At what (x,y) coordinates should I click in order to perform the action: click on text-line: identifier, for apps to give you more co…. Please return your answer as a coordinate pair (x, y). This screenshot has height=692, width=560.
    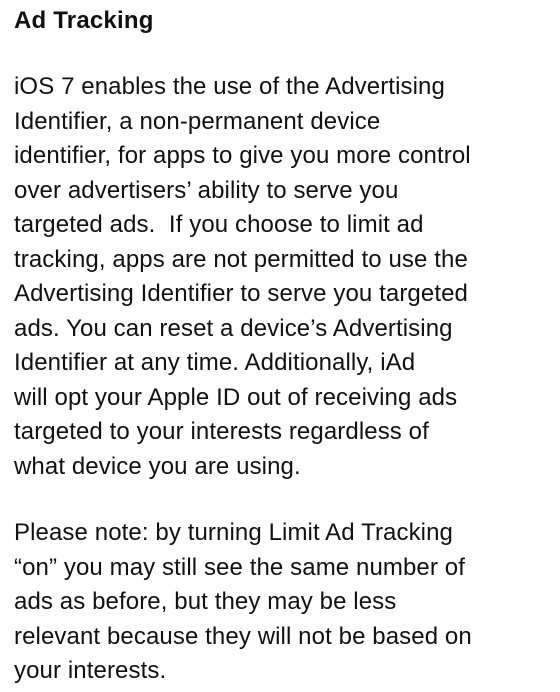
    Looking at the image, I should click on (242, 155).